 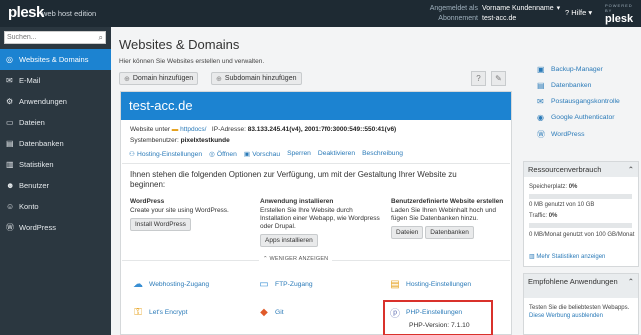 I want to click on option-title: Benutzerdefinierte Website erstellen, so click(x=447, y=201).